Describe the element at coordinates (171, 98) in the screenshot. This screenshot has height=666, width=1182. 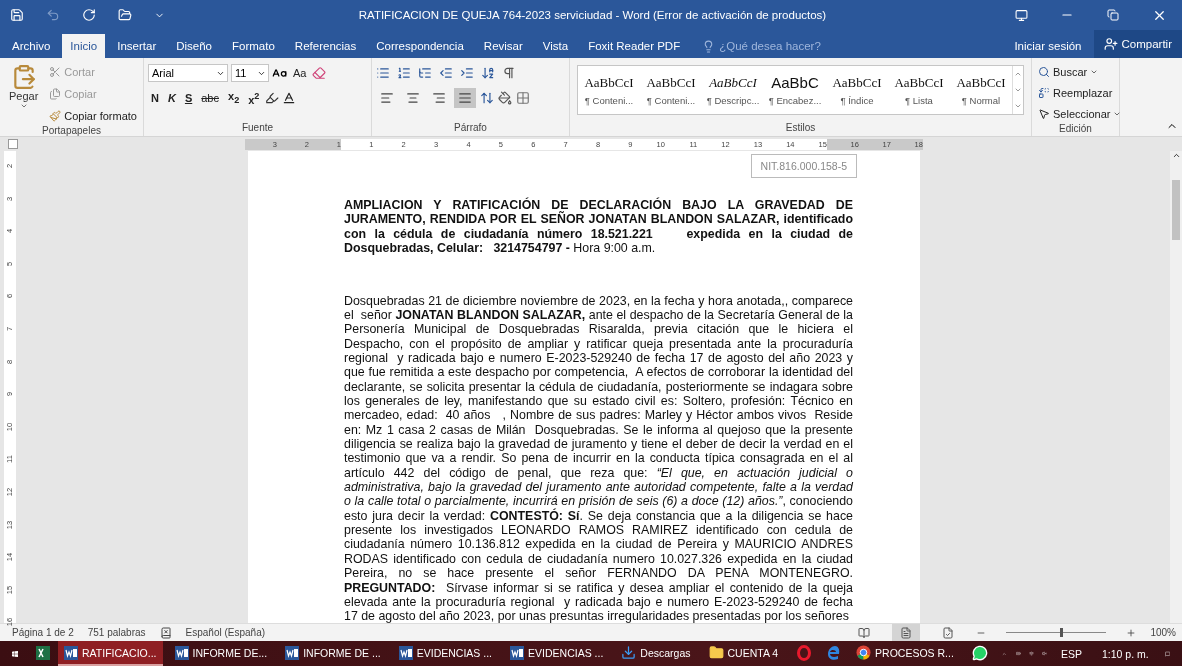
I see `italic-button: K` at that location.